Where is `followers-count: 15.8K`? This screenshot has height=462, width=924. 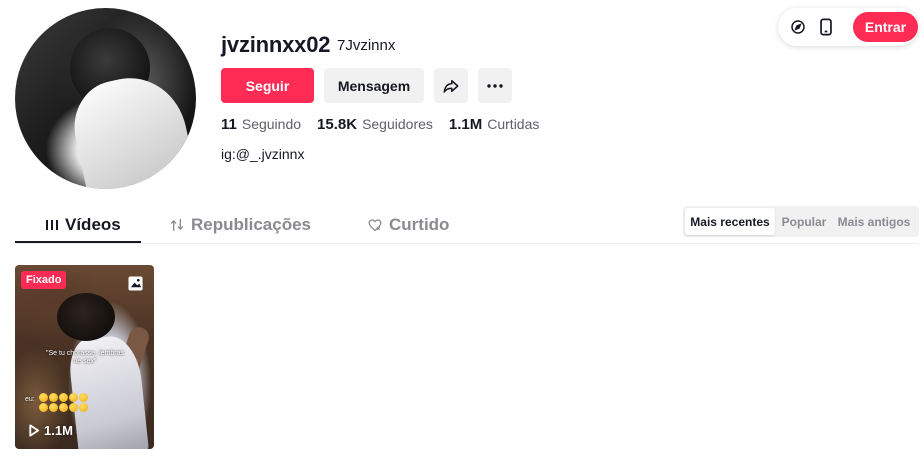 followers-count: 15.8K is located at coordinates (337, 124).